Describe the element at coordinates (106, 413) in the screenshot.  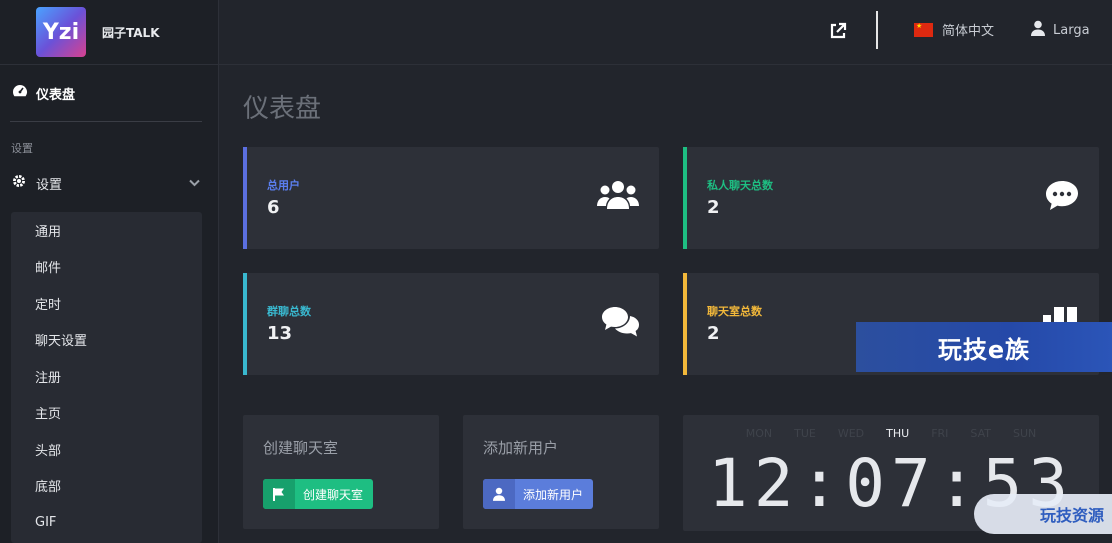
I see `submenu-item-home: 主页` at that location.